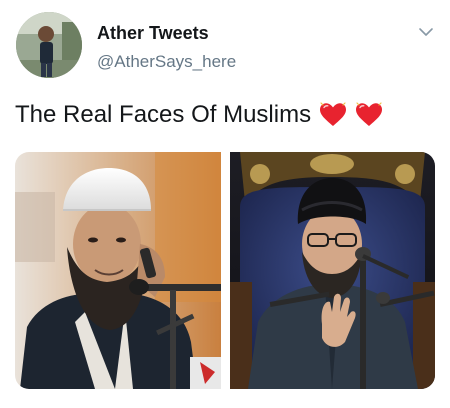  Describe the element at coordinates (163, 114) in the screenshot. I see `tweet-text: The Real Faces Of Muslims` at that location.